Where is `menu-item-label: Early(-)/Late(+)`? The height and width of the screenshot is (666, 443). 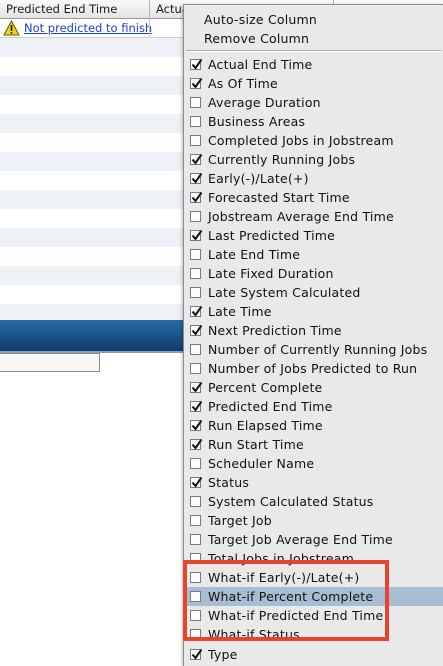 menu-item-label: Early(-)/Late(+) is located at coordinates (258, 178).